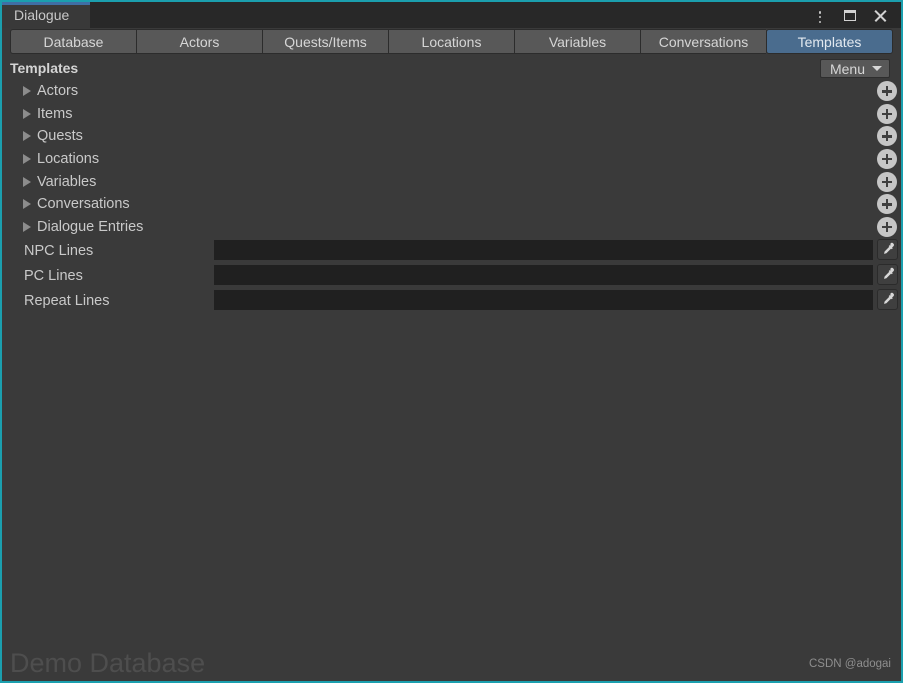 Image resolution: width=903 pixels, height=683 pixels. I want to click on tab-label: Actors, so click(199, 41).